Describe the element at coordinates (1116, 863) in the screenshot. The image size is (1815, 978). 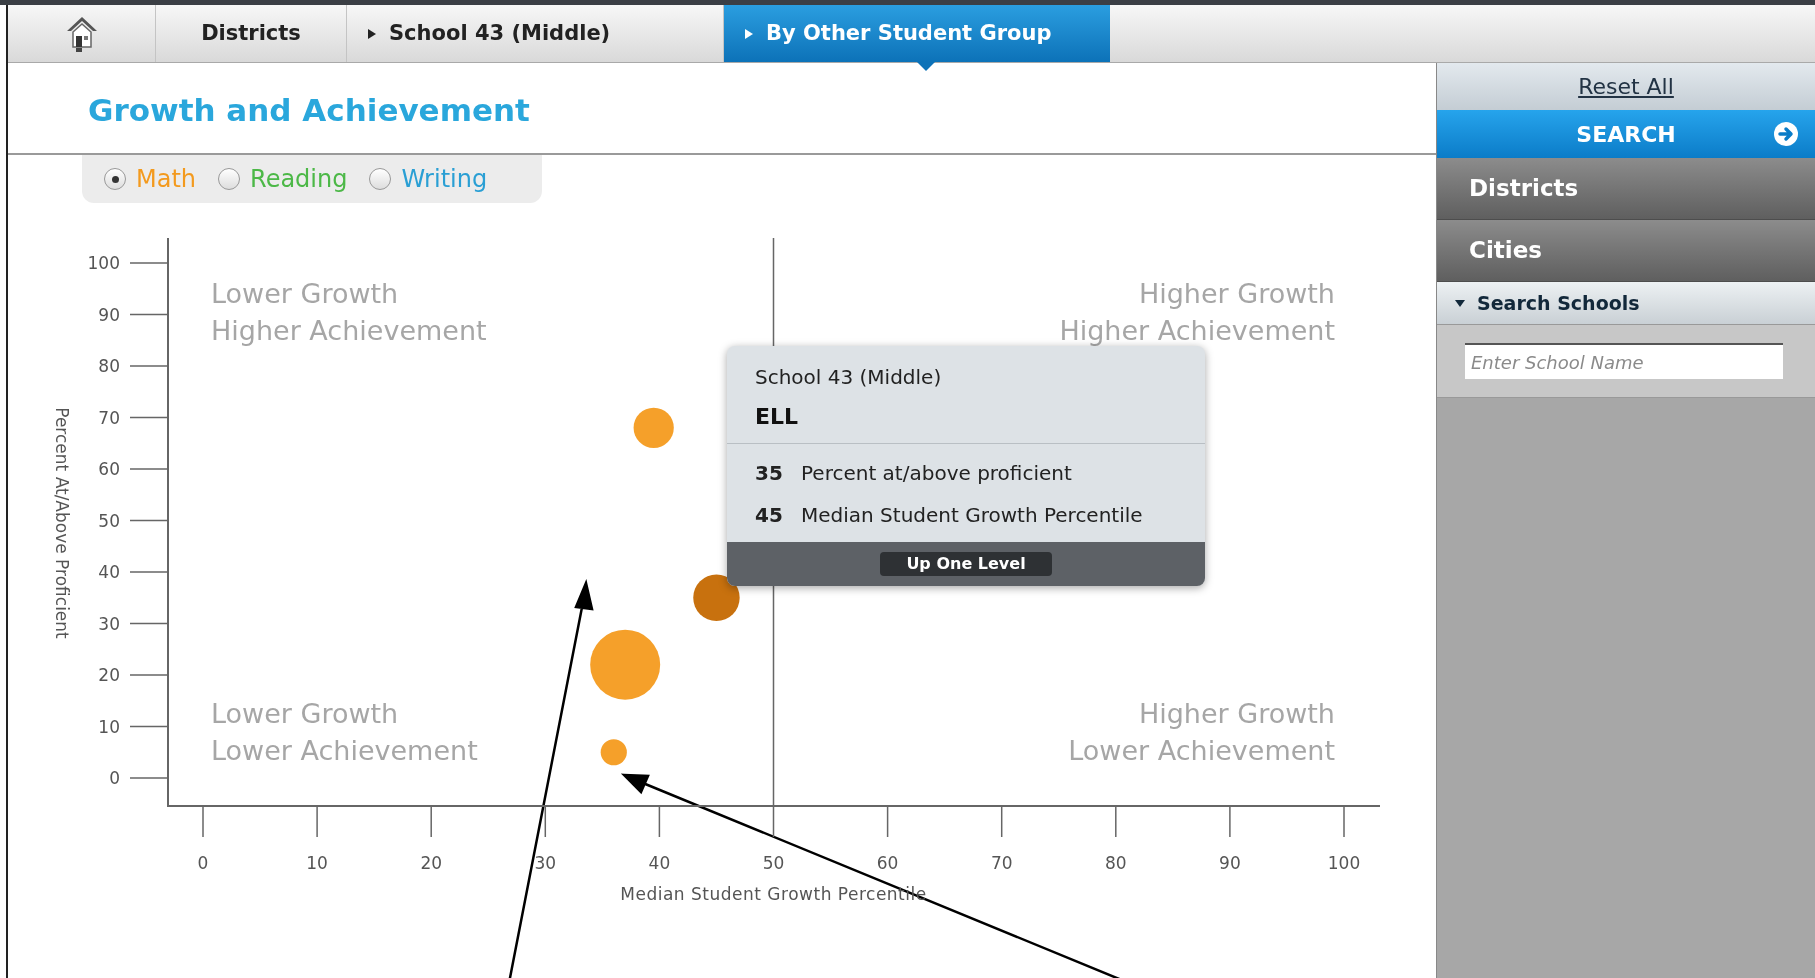
I see `x-tick-label: 80` at that location.